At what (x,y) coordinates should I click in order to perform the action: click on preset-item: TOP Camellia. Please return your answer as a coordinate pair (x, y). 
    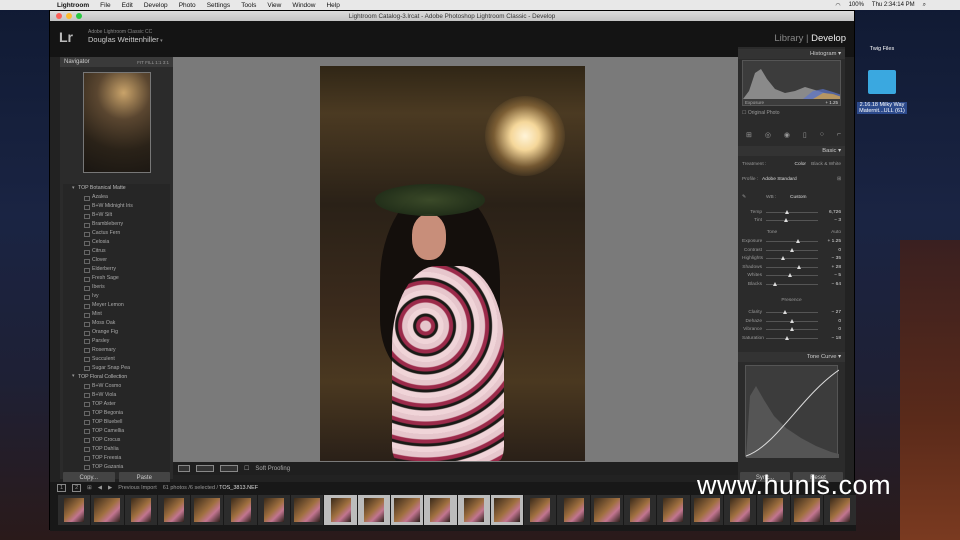
    Looking at the image, I should click on (116, 430).